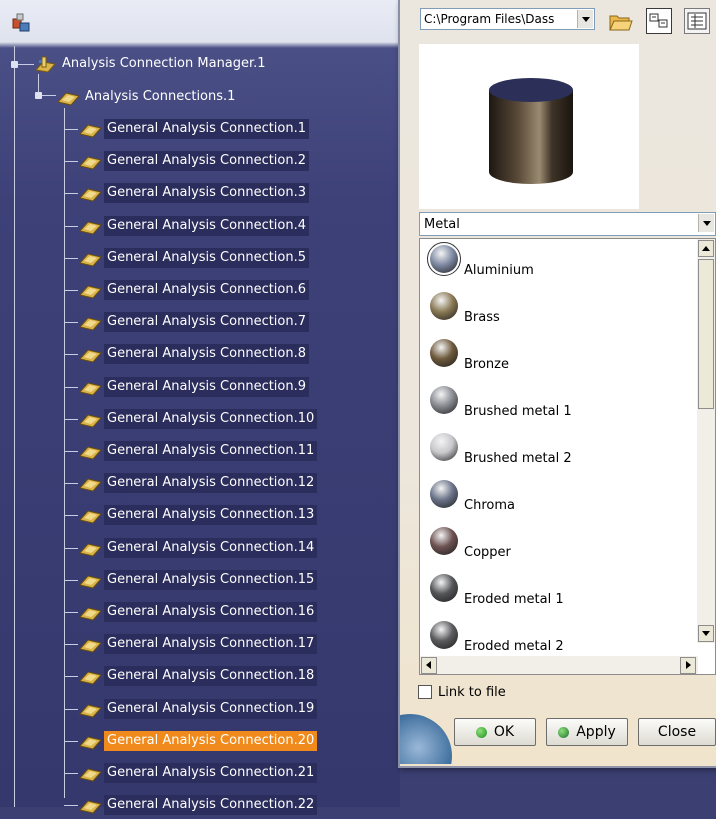 Image resolution: width=716 pixels, height=819 pixels. I want to click on details-list-icon, so click(697, 21).